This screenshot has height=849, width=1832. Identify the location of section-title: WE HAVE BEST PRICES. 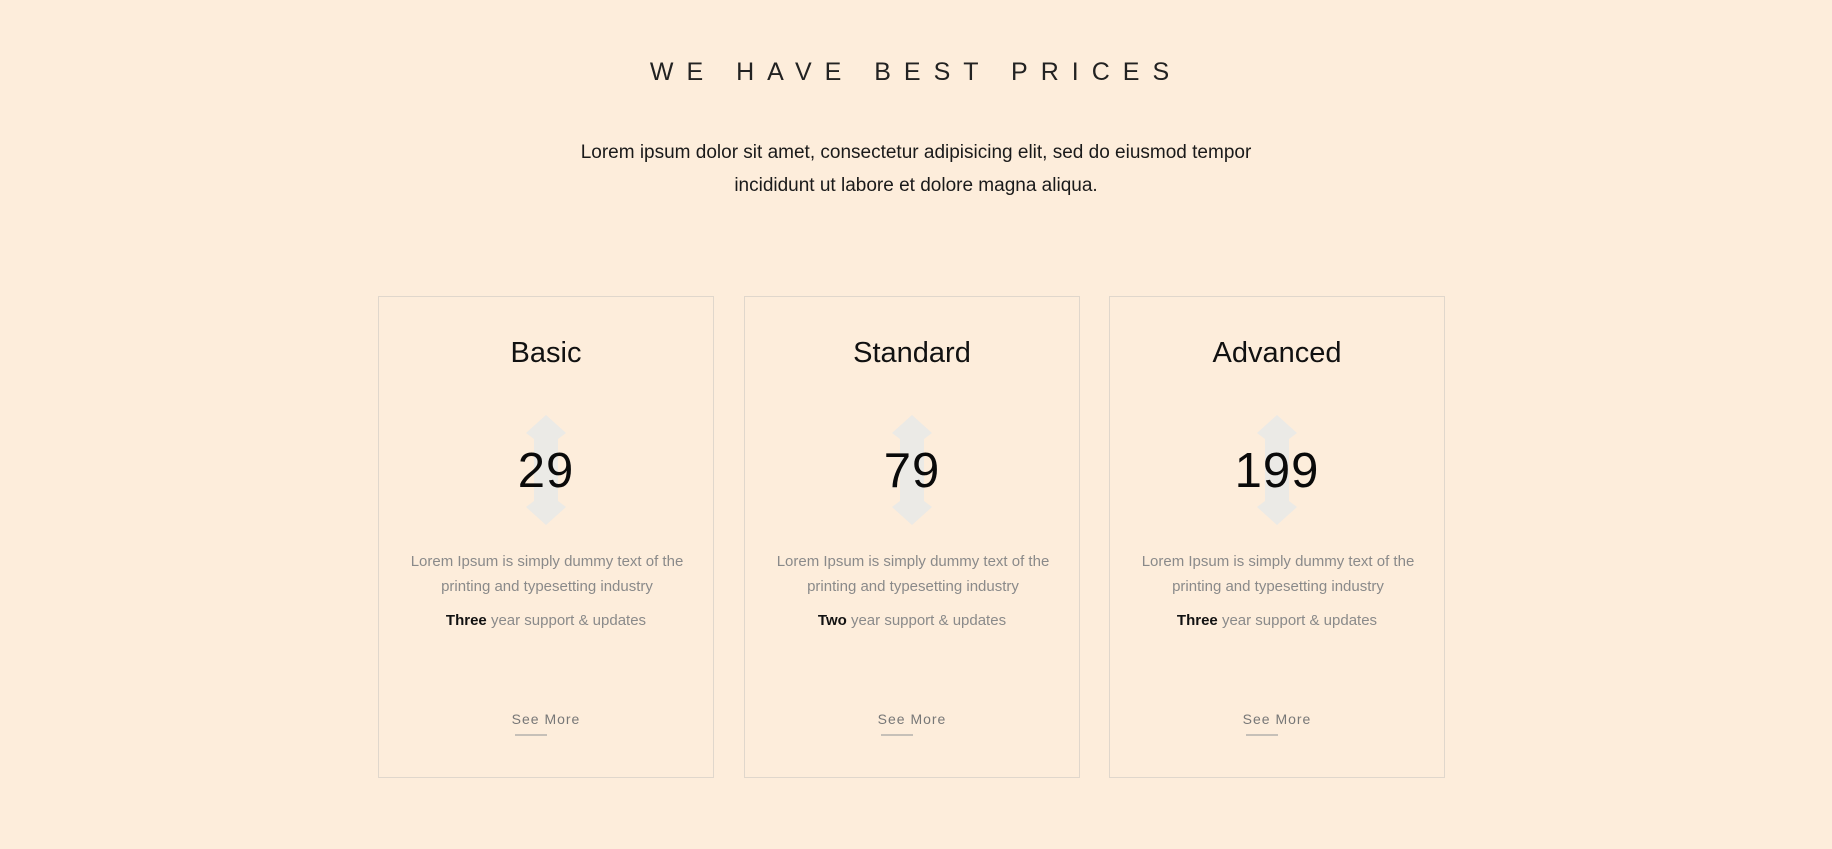
(916, 72).